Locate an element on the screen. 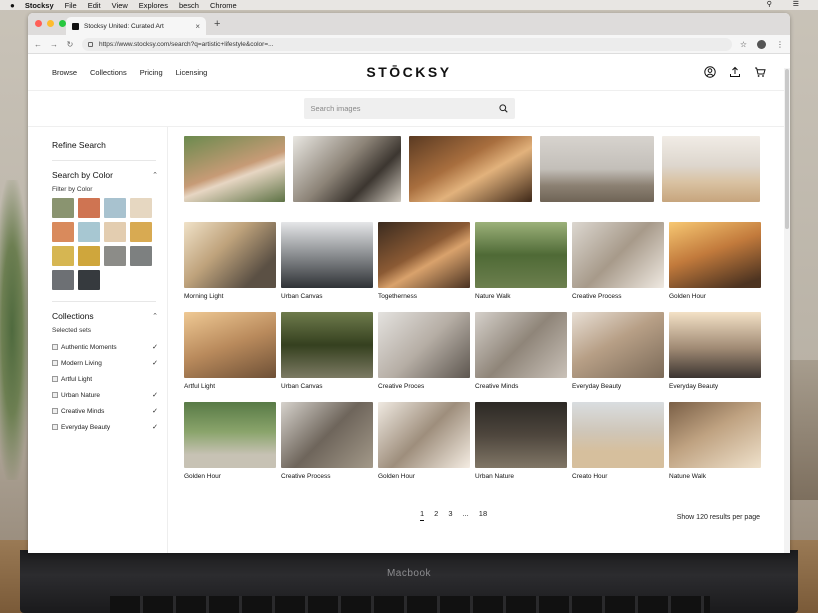 The height and width of the screenshot is (613, 818). page-last: 18 is located at coordinates (483, 515).